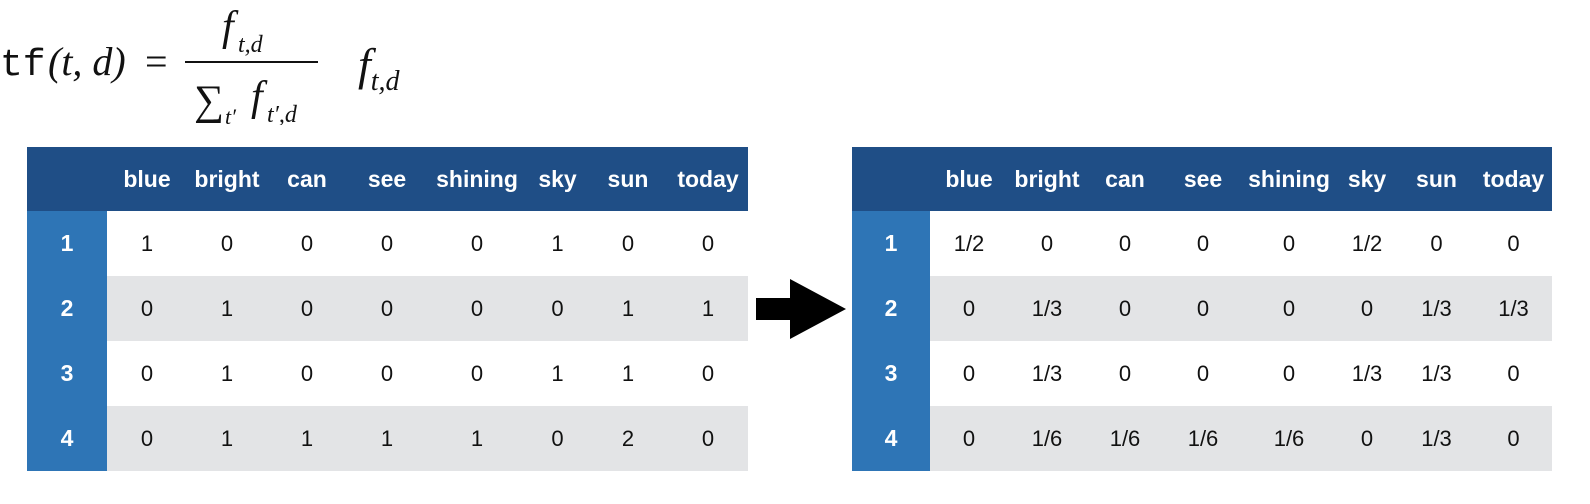 Image resolution: width=1590 pixels, height=504 pixels. Describe the element at coordinates (23, 65) in the screenshot. I see `tf-function-name: tf` at that location.